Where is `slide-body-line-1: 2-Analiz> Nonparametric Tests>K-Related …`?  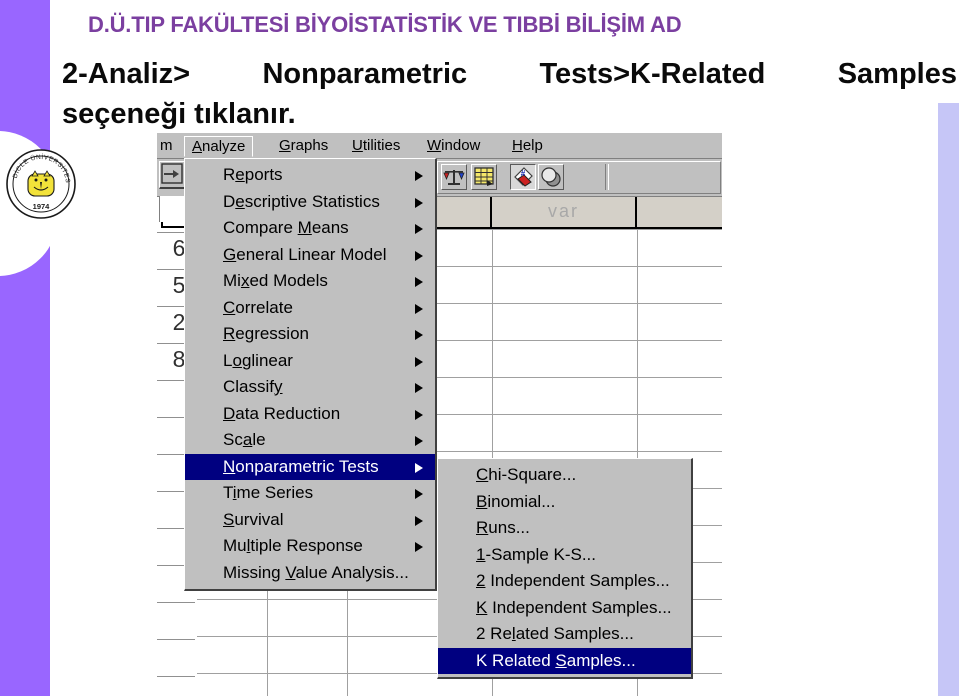
slide-body-line-1: 2-Analiz> Nonparametric Tests>K-Related … is located at coordinates (509, 74).